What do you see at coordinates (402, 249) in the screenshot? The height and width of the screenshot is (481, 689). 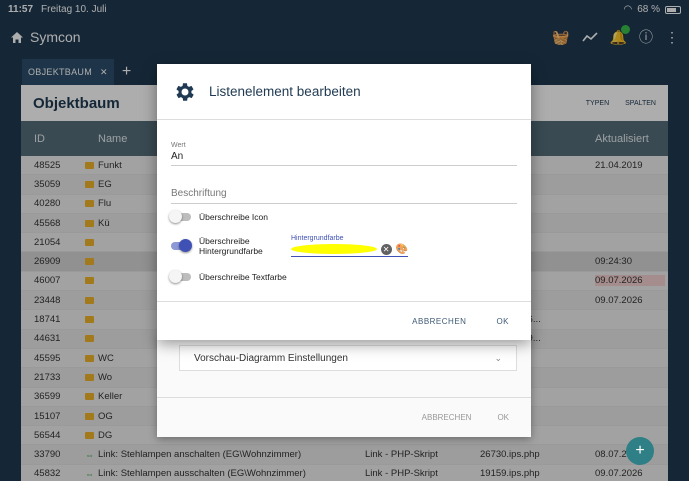 I see `palette-icon: 🎨` at bounding box center [402, 249].